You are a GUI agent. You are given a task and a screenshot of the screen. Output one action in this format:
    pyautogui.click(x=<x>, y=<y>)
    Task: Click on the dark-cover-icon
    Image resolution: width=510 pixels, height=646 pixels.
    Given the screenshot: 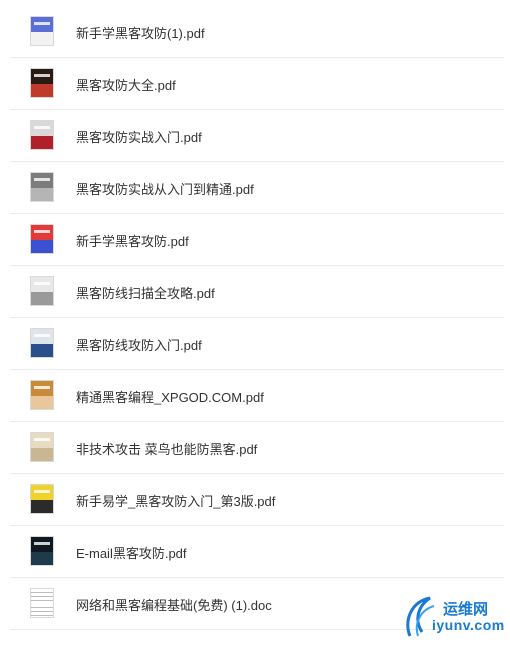 What is the action you would take?
    pyautogui.click(x=42, y=83)
    